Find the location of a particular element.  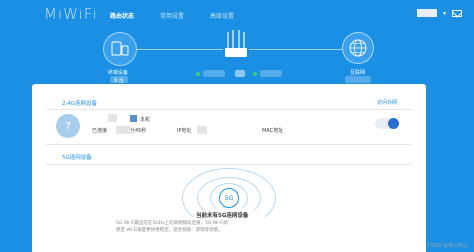

nav-common-settings: 常用设置 is located at coordinates (172, 15).